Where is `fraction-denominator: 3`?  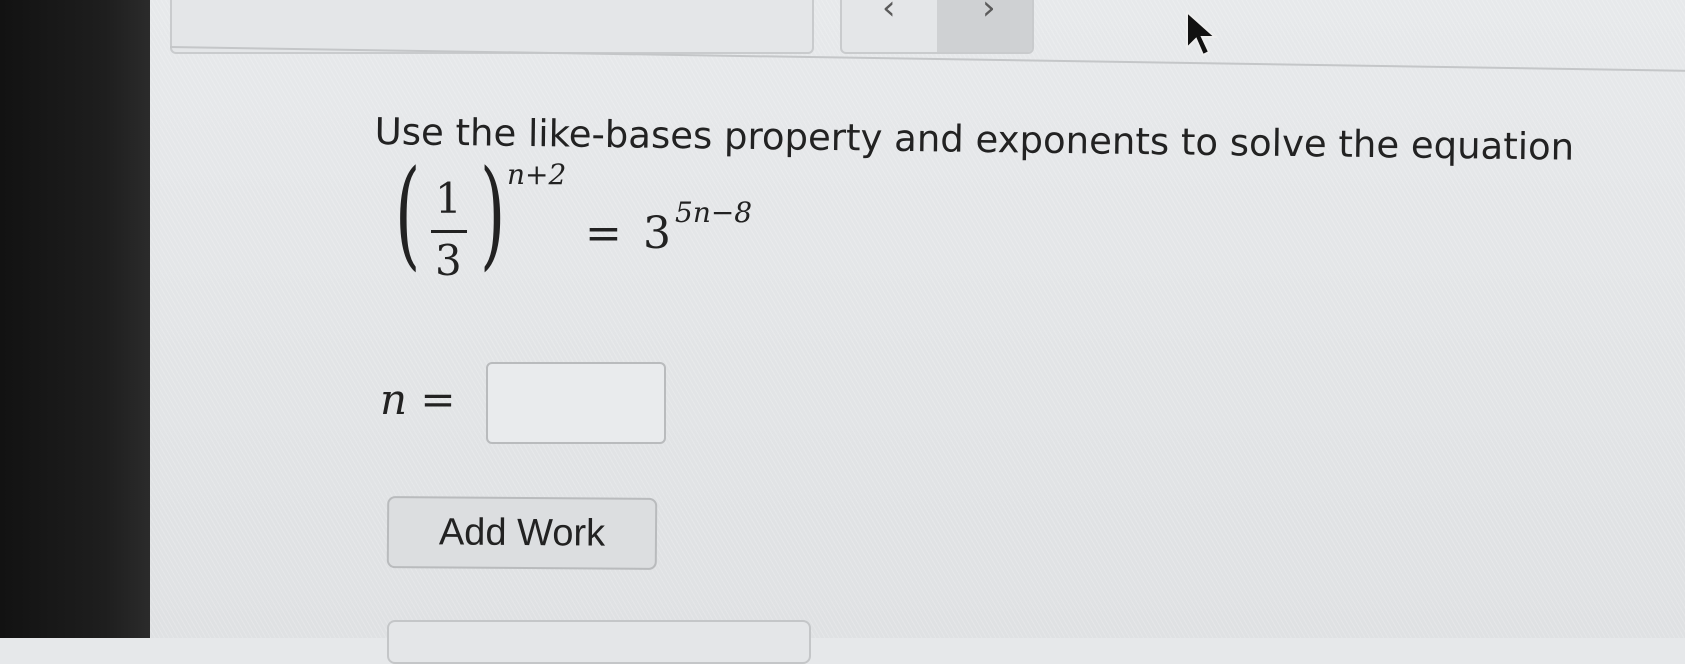
fraction-denominator: 3 is located at coordinates (448, 260).